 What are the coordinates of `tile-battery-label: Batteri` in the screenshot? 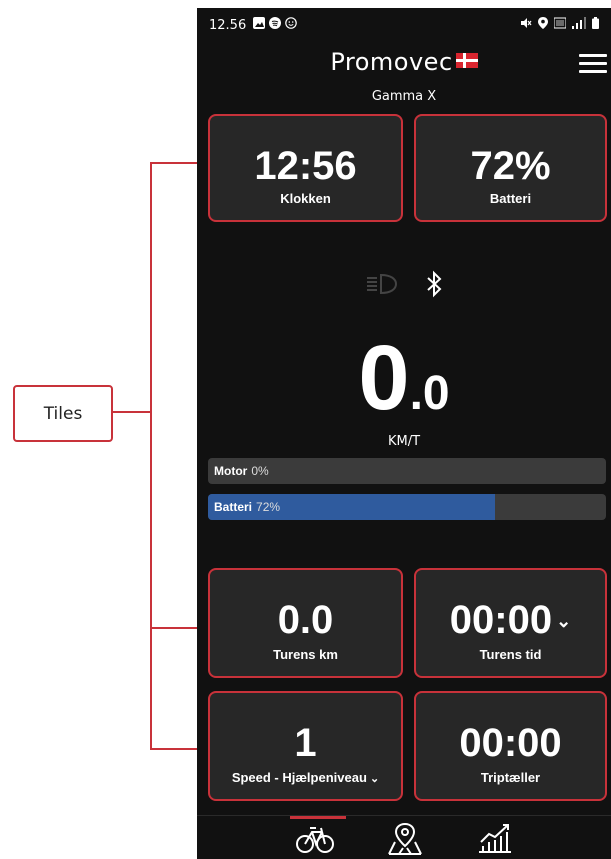 It's located at (510, 198).